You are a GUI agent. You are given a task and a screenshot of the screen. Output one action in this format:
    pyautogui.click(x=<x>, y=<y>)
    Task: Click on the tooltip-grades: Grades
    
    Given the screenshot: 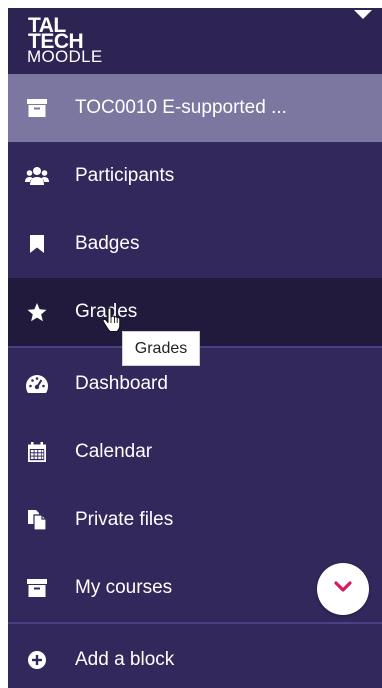 What is the action you would take?
    pyautogui.click(x=161, y=348)
    